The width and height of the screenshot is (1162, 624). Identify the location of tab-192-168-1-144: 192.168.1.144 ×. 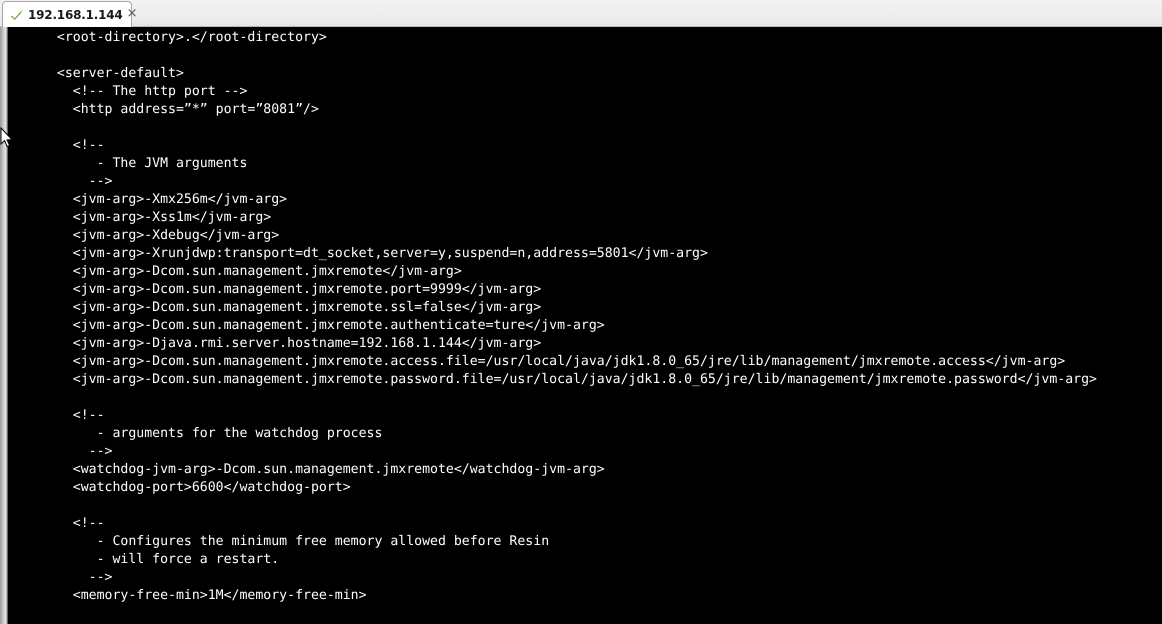
(69, 14).